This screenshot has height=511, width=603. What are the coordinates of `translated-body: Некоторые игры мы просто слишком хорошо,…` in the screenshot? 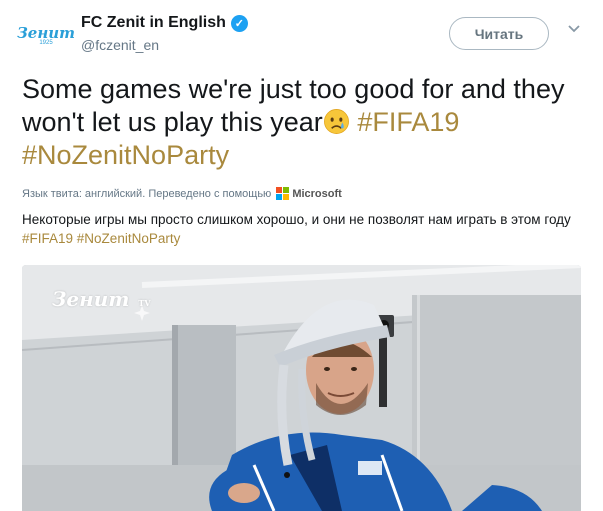 It's located at (296, 219).